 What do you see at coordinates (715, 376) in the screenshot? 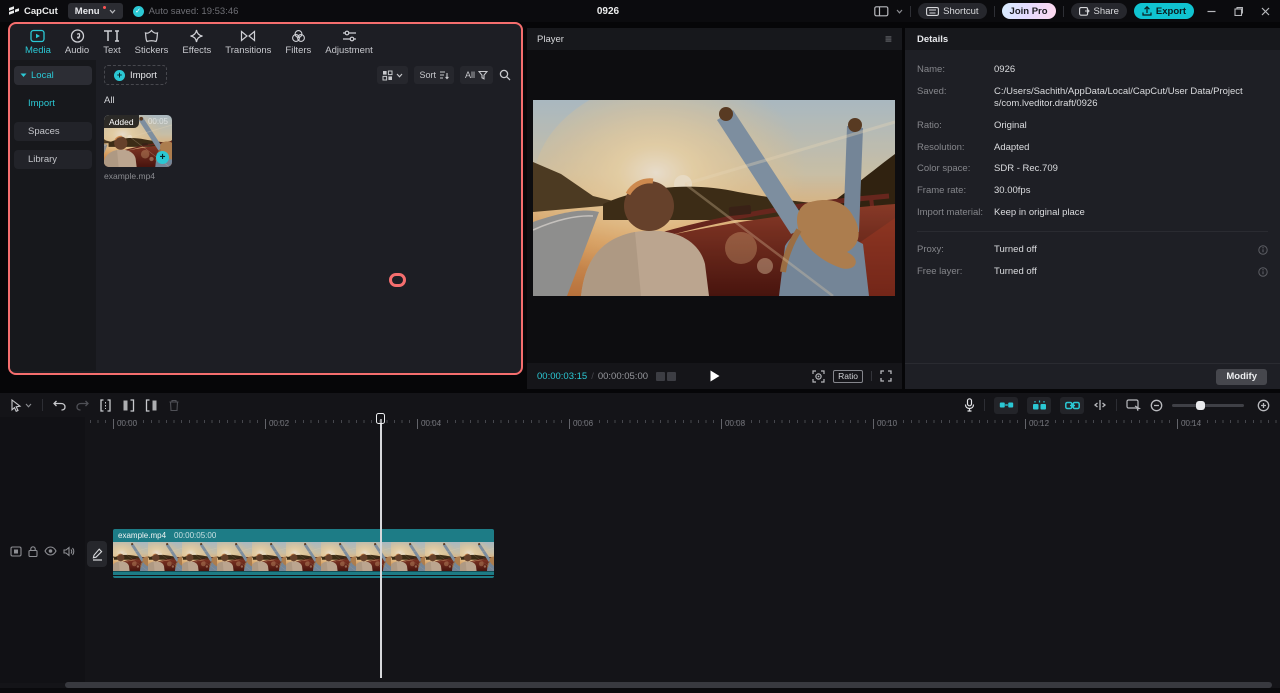
I see `play-button` at bounding box center [715, 376].